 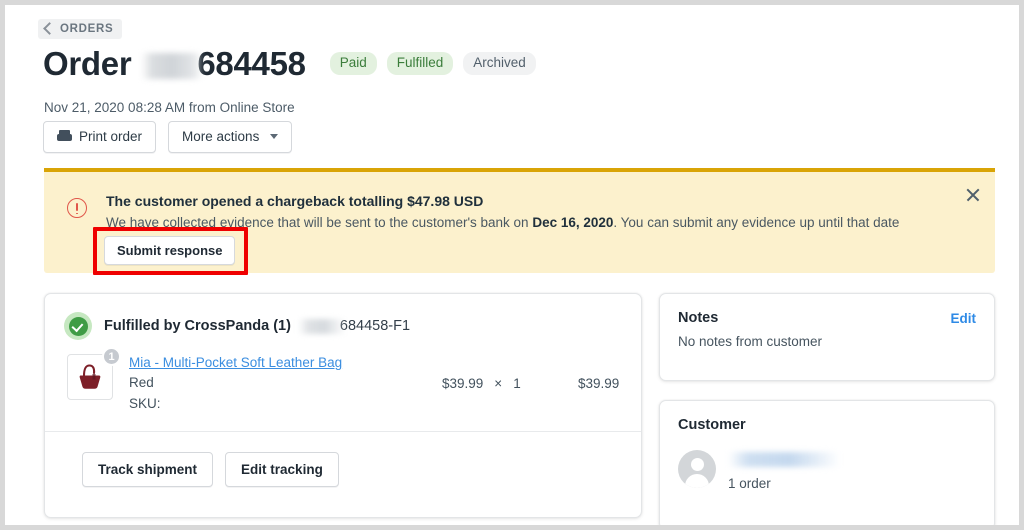 I want to click on print-order-button: Print order, so click(x=100, y=137).